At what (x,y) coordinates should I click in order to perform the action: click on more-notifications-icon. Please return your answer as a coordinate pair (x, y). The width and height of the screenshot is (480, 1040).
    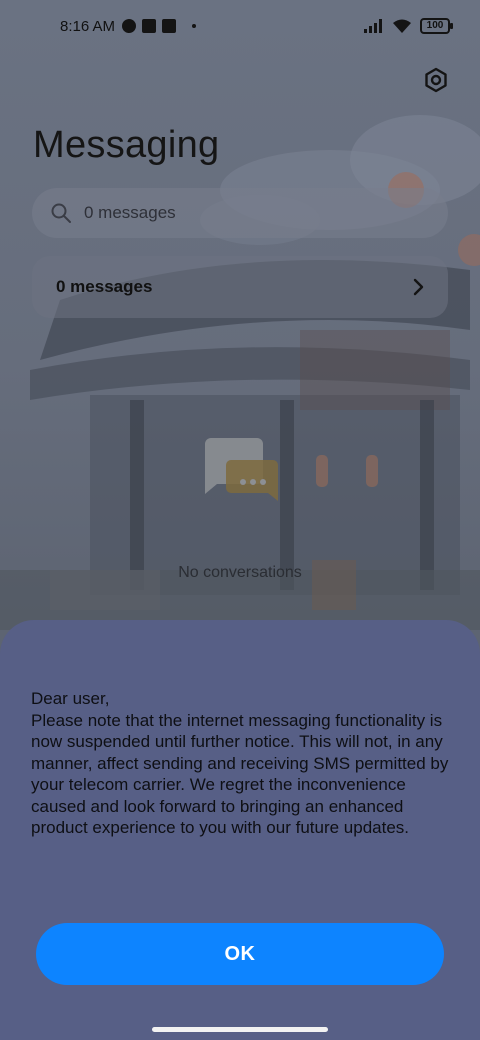
    Looking at the image, I should click on (194, 26).